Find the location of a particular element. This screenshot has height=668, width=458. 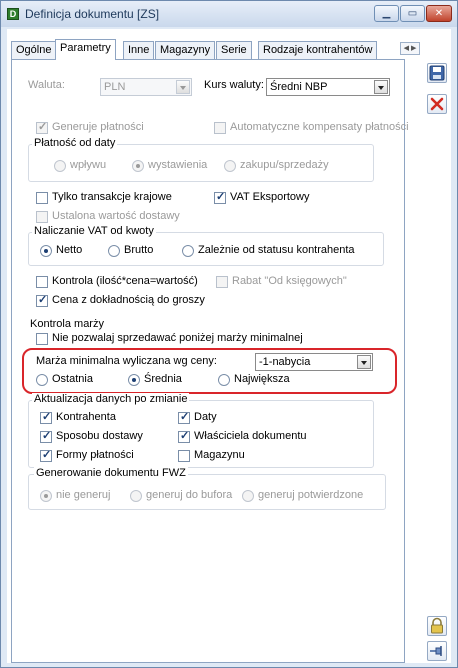

marza-najwieksza-radio is located at coordinates (224, 380).